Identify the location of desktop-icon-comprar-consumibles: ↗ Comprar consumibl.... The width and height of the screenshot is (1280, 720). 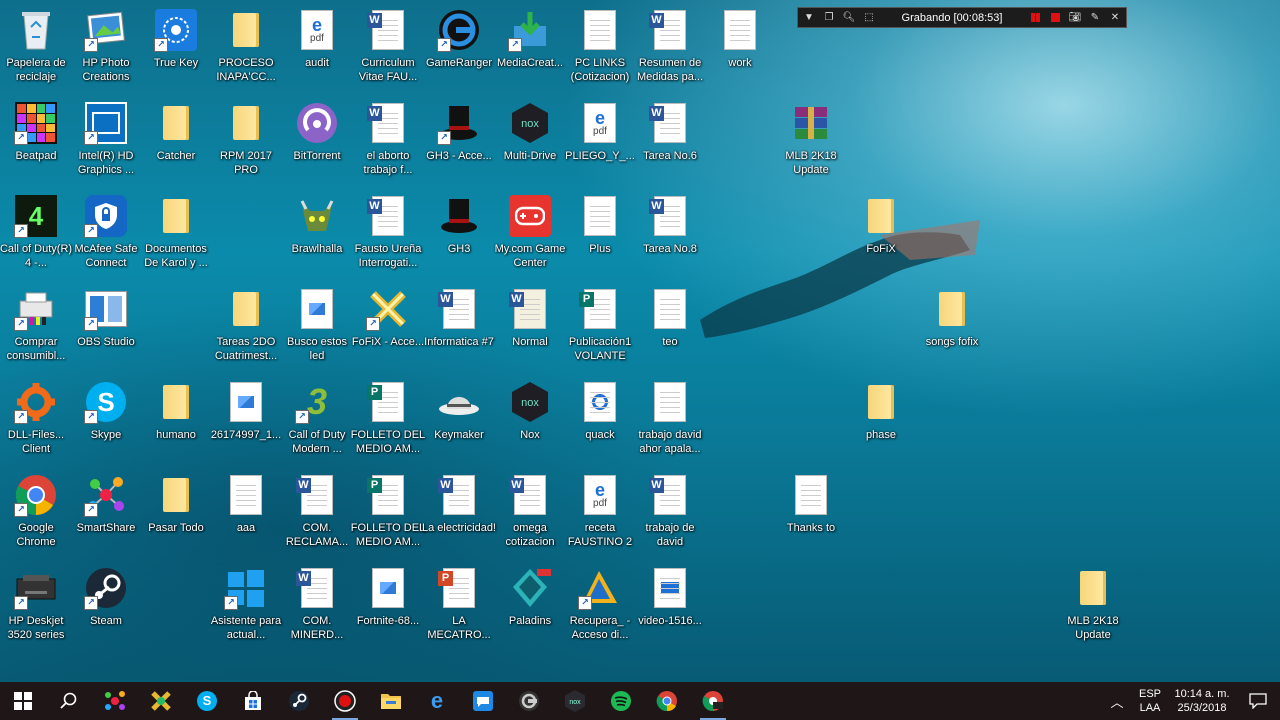
(36, 328).